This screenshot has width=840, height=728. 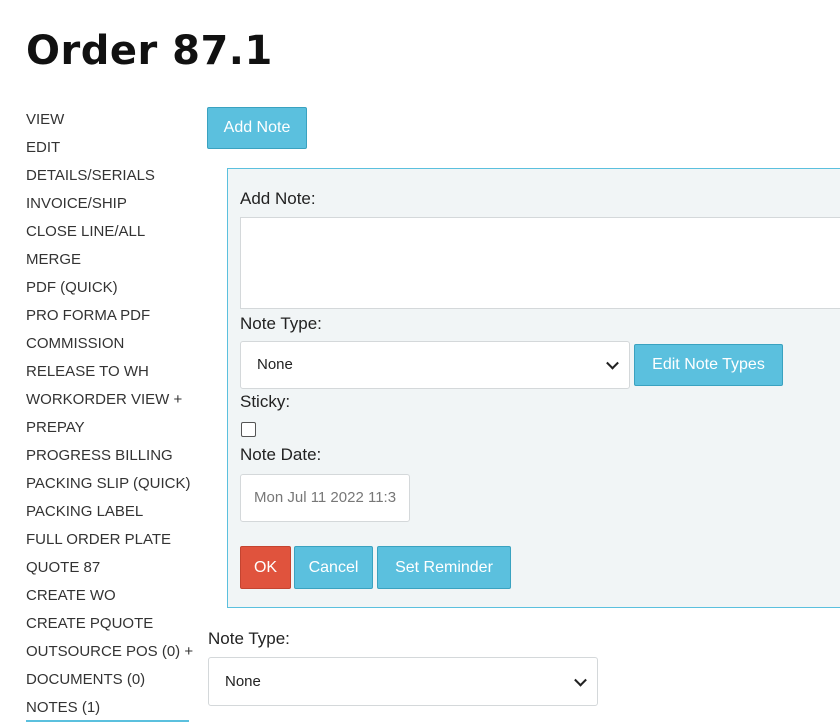 What do you see at coordinates (111, 512) in the screenshot?
I see `sidebar-item-packing-label: PACKING LABEL` at bounding box center [111, 512].